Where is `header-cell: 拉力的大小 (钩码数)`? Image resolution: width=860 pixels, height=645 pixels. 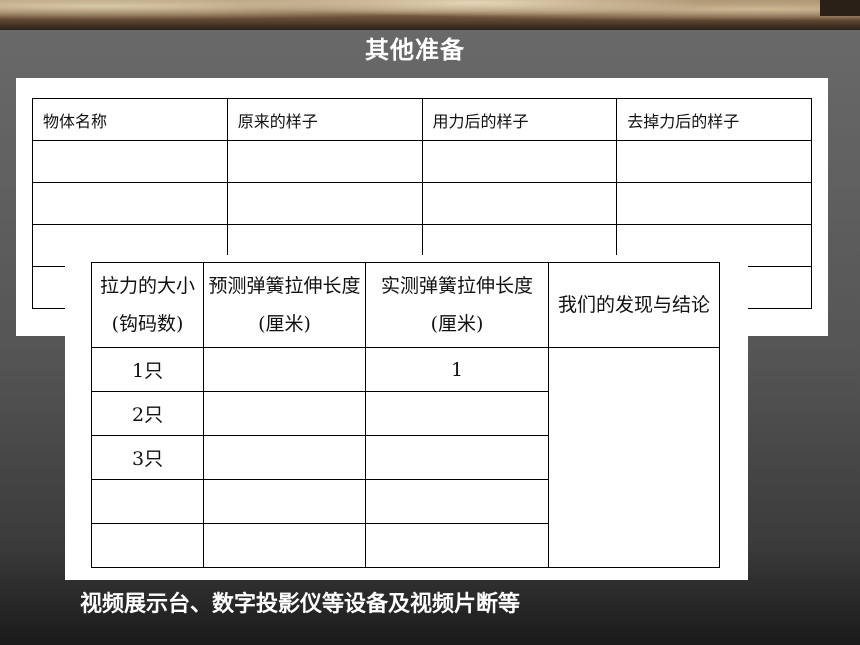 header-cell: 拉力的大小 (钩码数) is located at coordinates (147, 305).